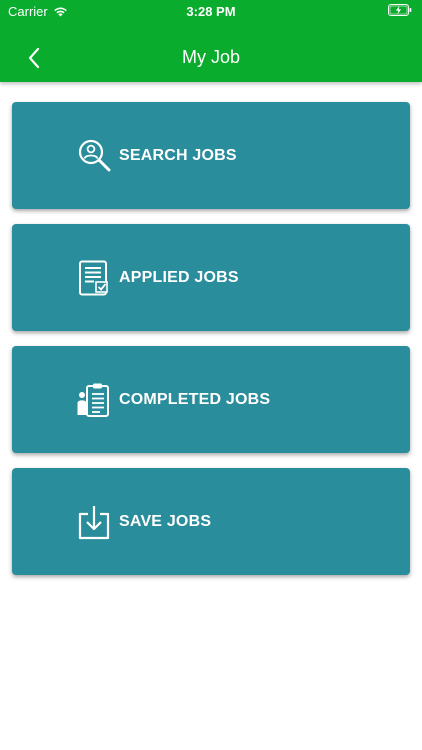 Image resolution: width=422 pixels, height=750 pixels. I want to click on search-user-icon, so click(94, 156).